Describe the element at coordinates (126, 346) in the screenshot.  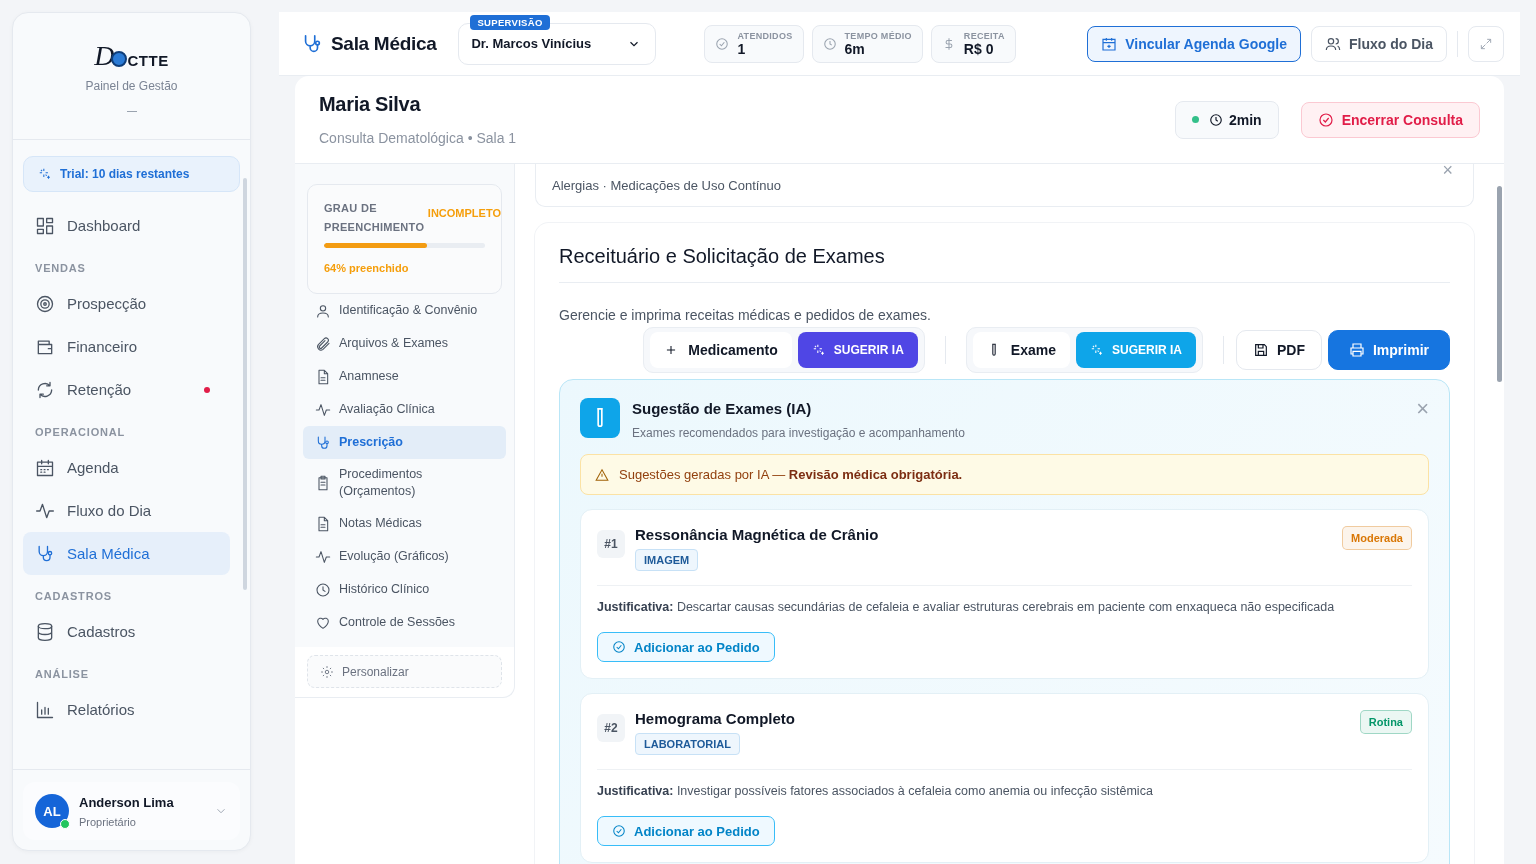
I see `sidebar-item: Financeiro` at that location.